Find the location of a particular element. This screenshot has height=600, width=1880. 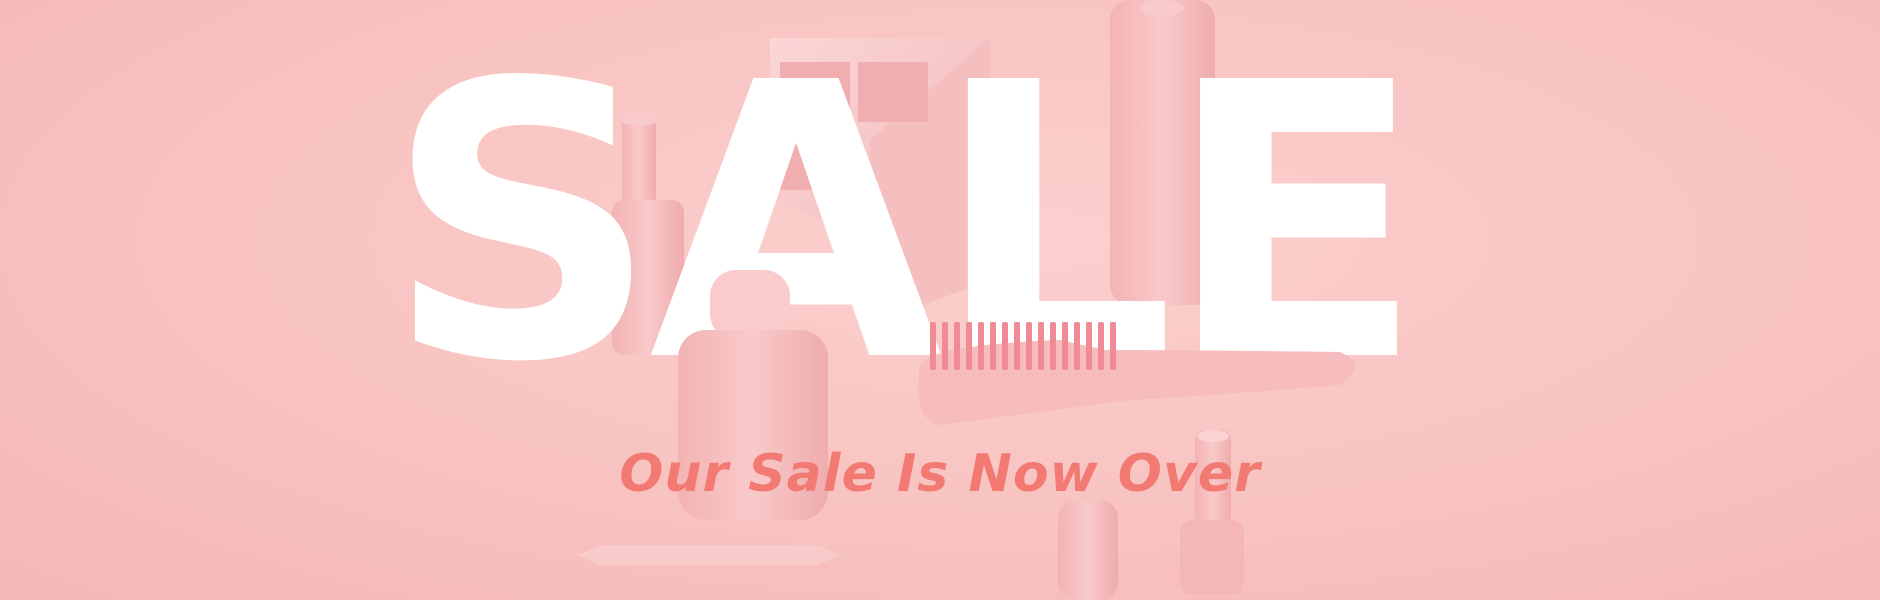

hair-brush is located at coordinates (1136, 373).